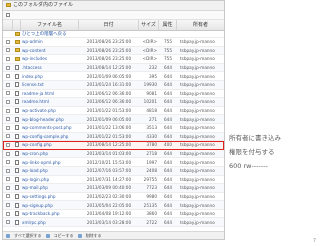 This screenshot has height=246, width=320. I want to click on file-name: wp-content, so click(50, 50).